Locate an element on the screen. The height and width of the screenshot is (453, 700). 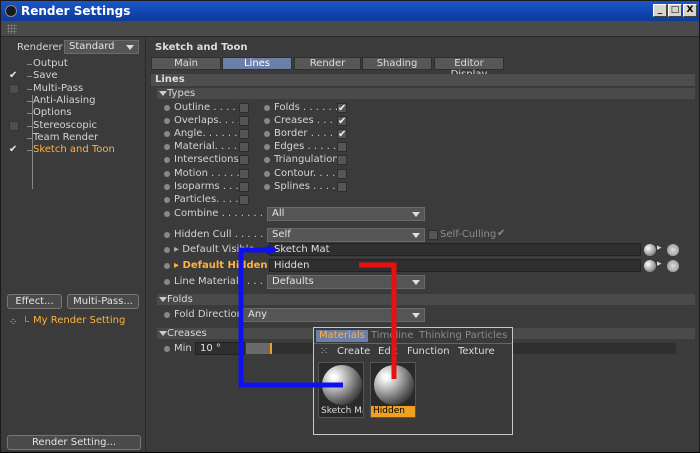
link-arrows is located at coordinates (317, 316).